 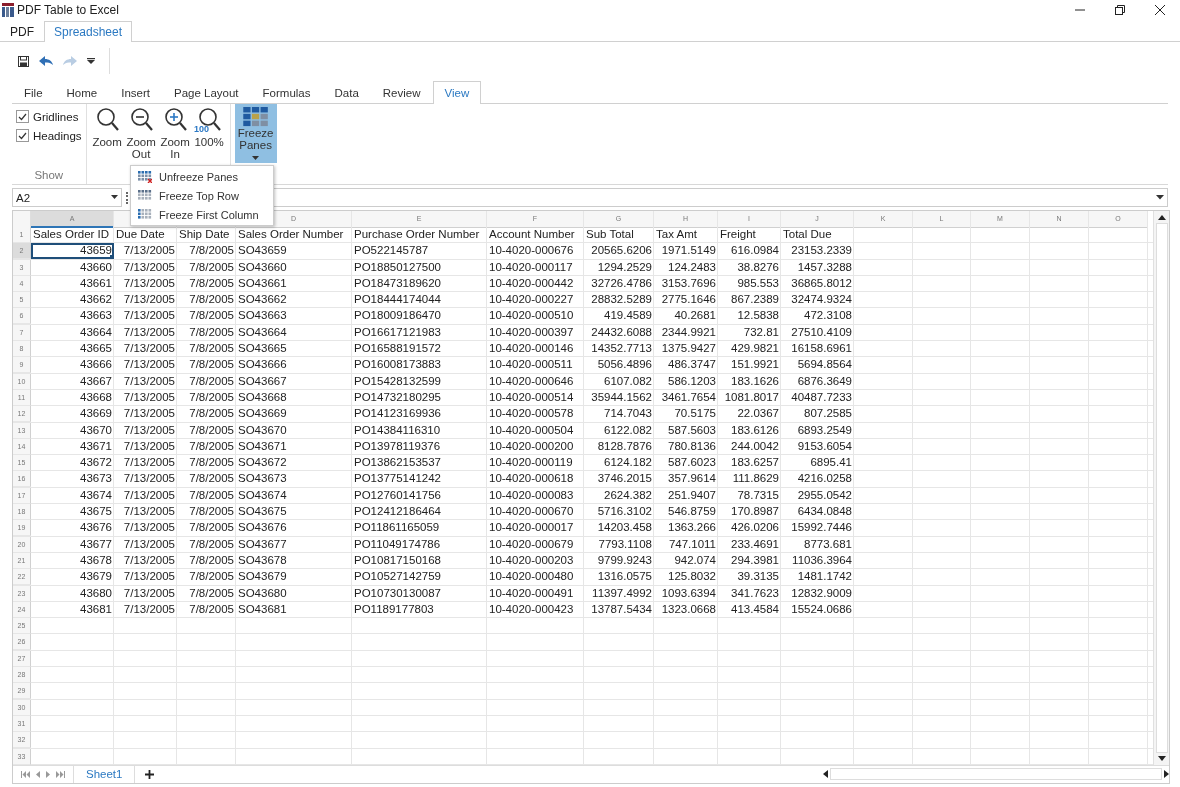 What do you see at coordinates (825, 774) in the screenshot?
I see `scroll-left-icon` at bounding box center [825, 774].